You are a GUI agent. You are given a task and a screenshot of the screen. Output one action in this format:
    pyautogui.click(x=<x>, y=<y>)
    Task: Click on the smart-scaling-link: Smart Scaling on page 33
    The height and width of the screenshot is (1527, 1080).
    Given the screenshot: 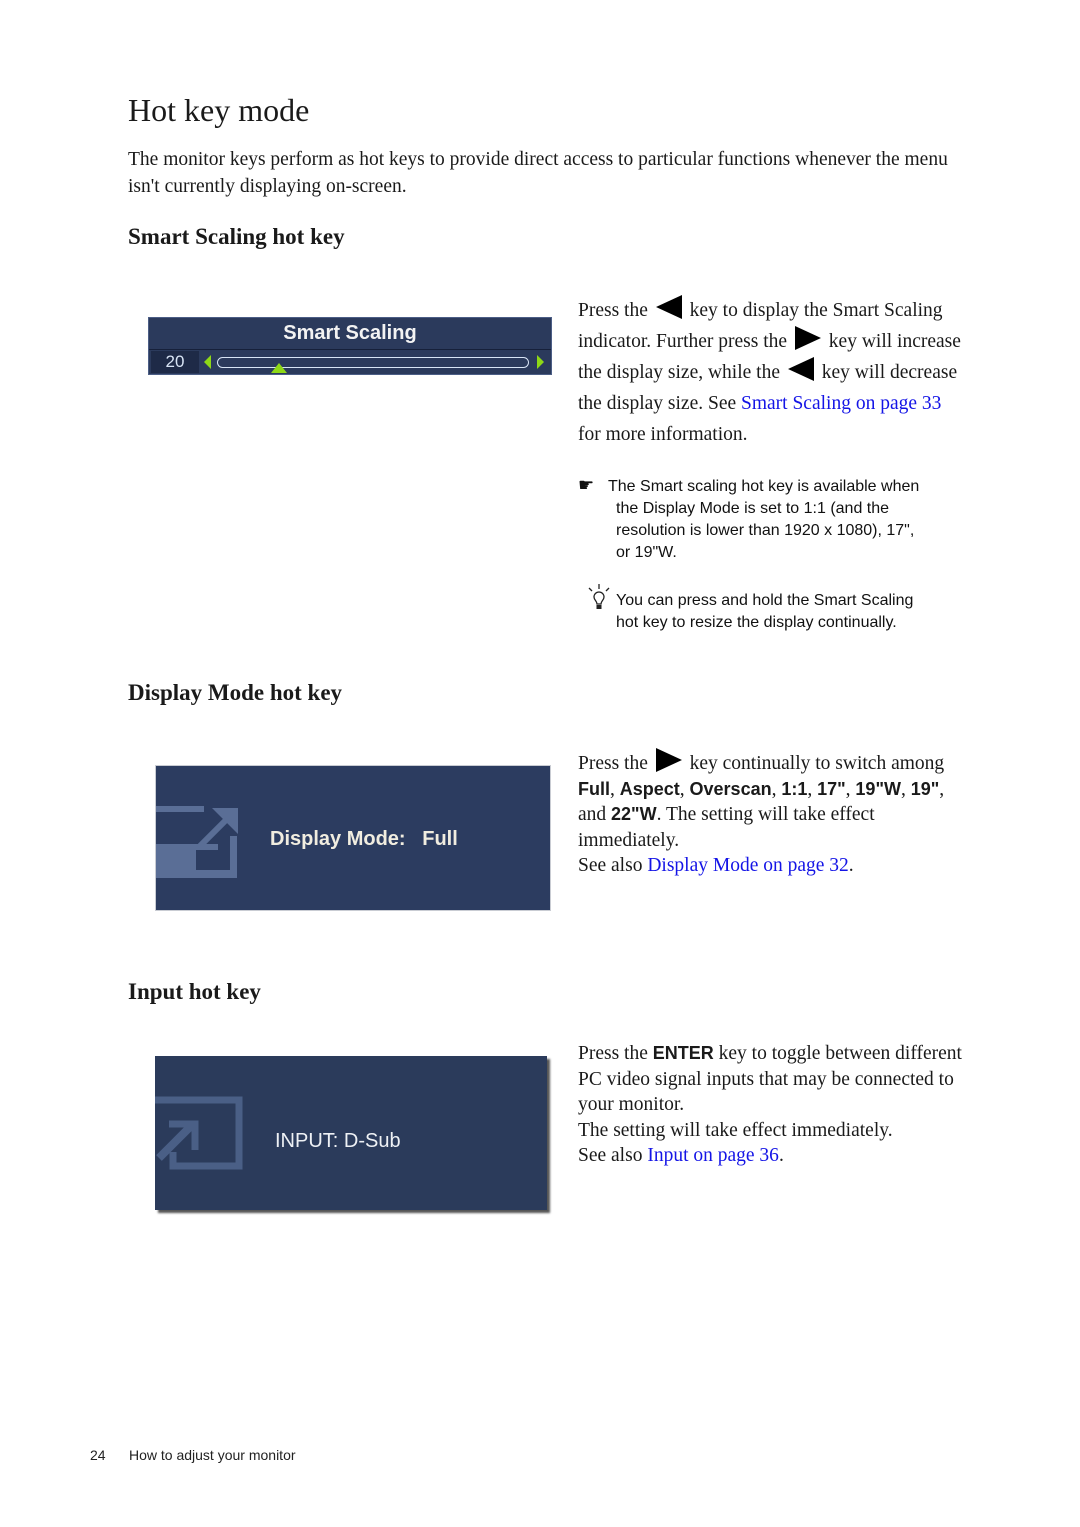 What is the action you would take?
    pyautogui.click(x=841, y=403)
    